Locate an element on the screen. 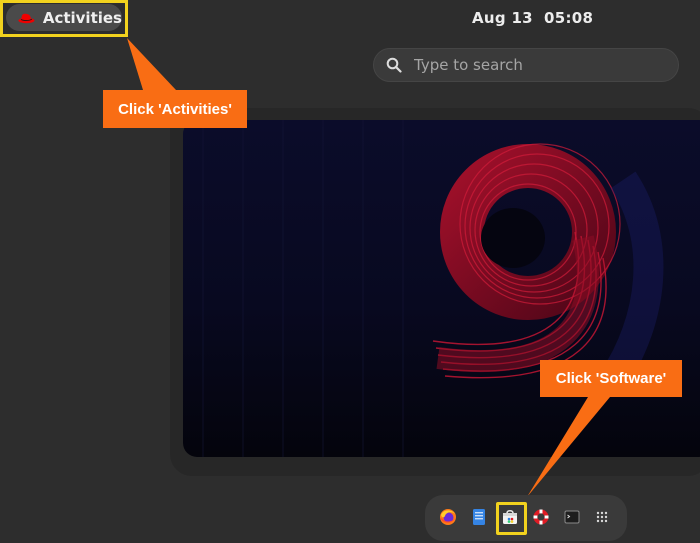  search-entry is located at coordinates (526, 65).